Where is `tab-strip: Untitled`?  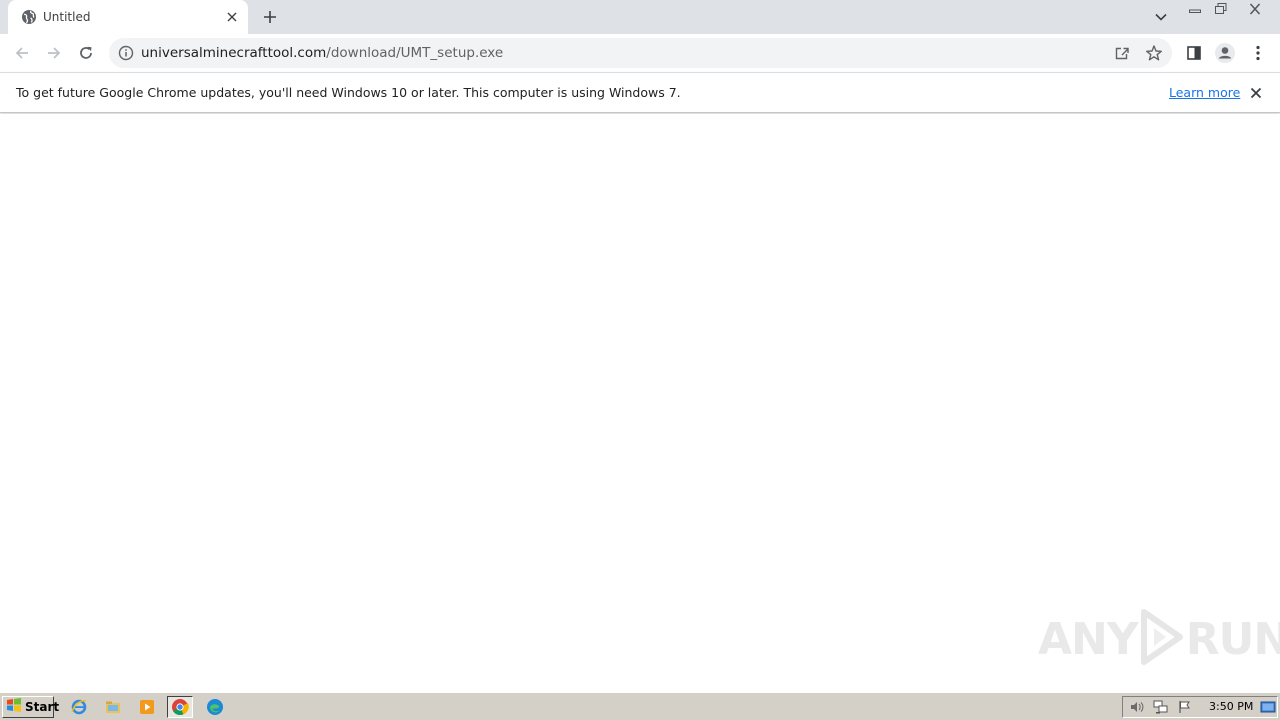
tab-strip: Untitled is located at coordinates (640, 17).